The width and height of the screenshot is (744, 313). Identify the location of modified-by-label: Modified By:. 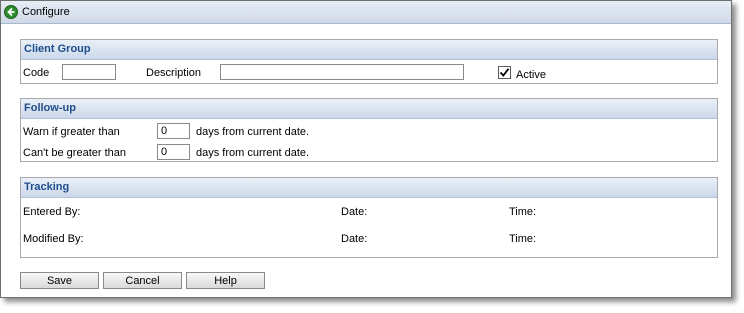
(53, 239).